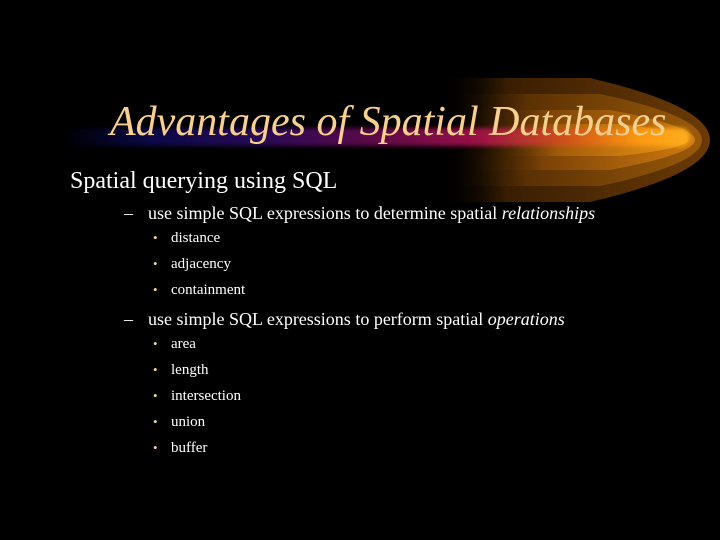  What do you see at coordinates (201, 264) in the screenshot?
I see `list-item-text: adjacency` at bounding box center [201, 264].